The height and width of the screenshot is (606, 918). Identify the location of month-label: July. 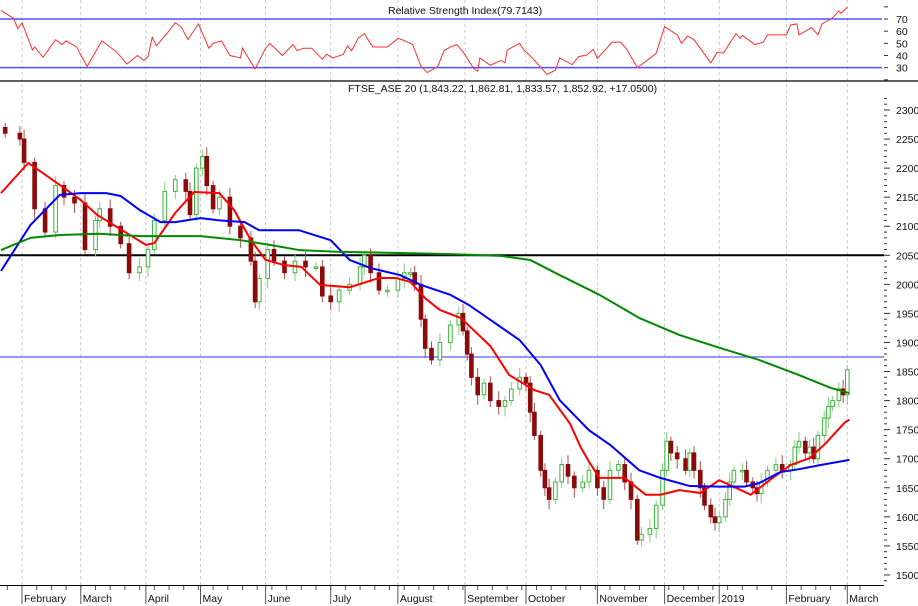
(342, 599).